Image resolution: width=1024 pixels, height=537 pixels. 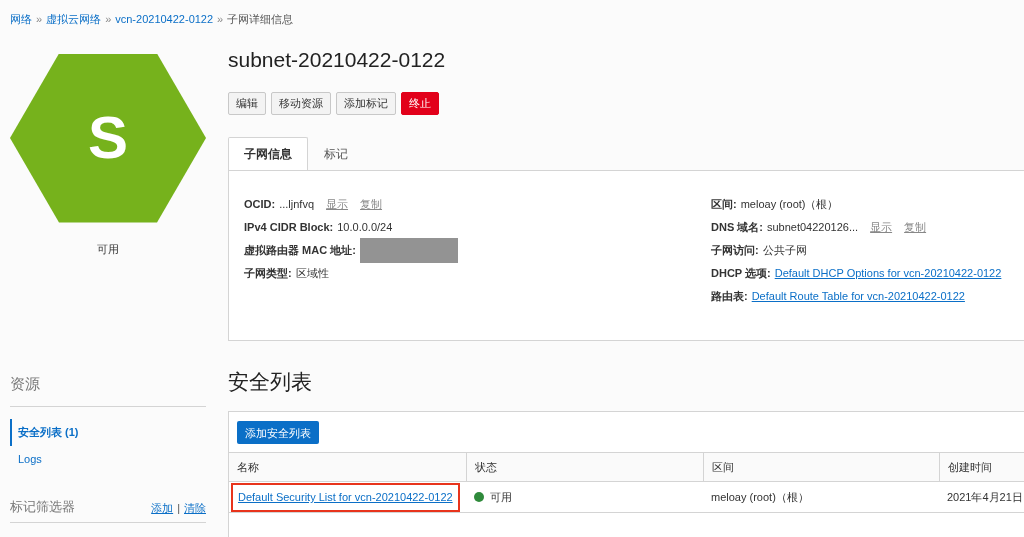 What do you see at coordinates (858, 296) in the screenshot?
I see `field-link: Default Route Table for vcn-20210422-0122` at bounding box center [858, 296].